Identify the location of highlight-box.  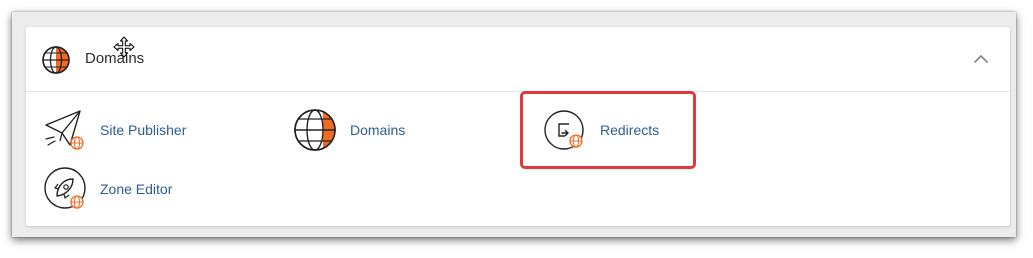
(608, 130).